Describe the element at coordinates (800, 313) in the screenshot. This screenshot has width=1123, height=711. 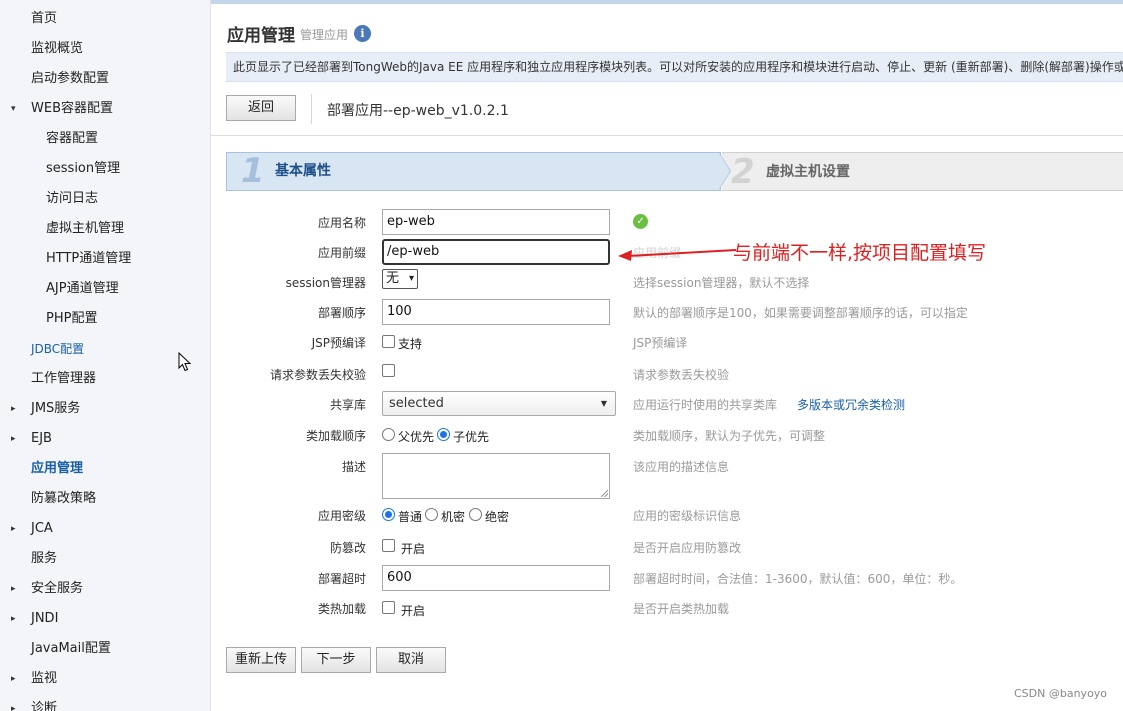
I see `deploy-order-hint: 默认的部署顺序是100，如果需要调整部署顺序的话，可以指定` at that location.